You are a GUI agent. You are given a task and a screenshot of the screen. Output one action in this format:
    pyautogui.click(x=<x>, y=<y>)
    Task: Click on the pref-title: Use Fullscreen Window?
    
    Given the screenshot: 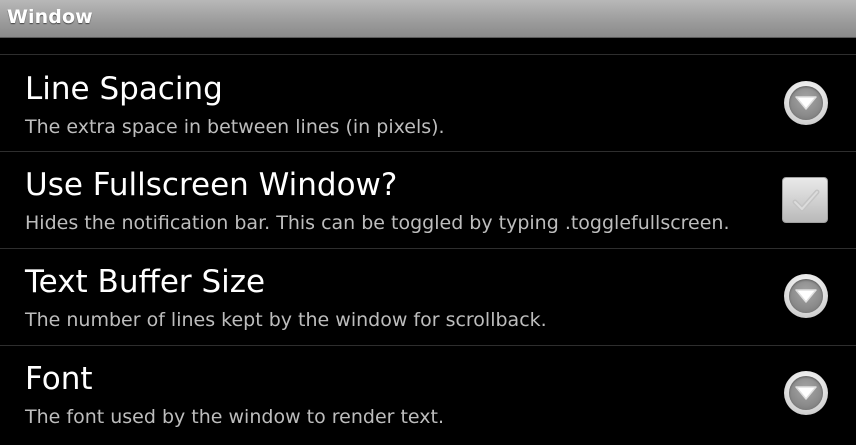 What is the action you would take?
    pyautogui.click(x=211, y=185)
    